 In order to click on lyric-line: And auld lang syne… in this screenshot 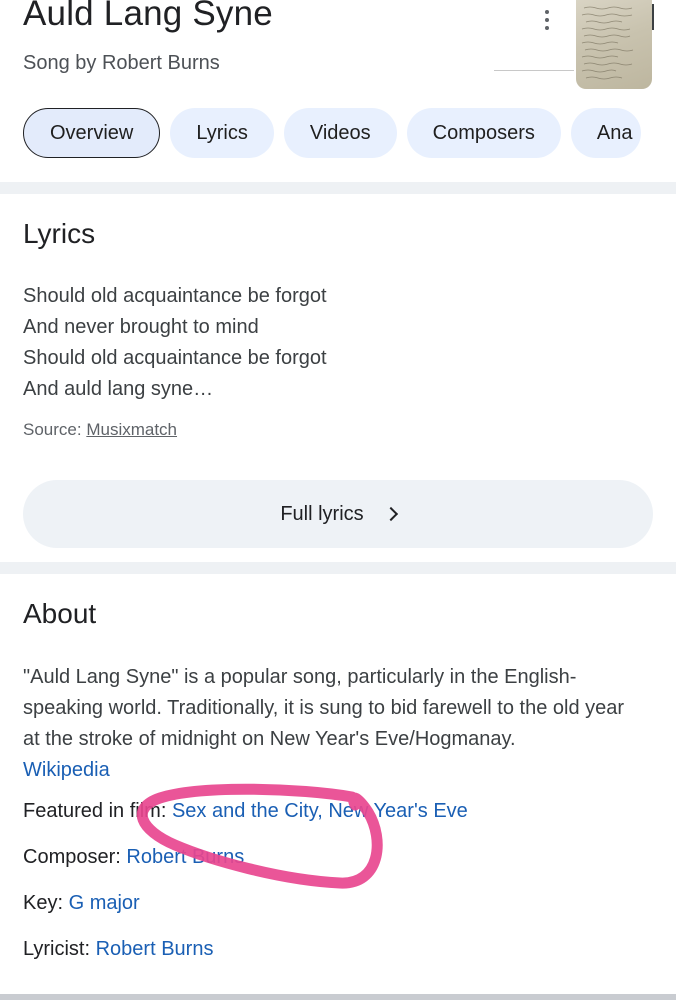, I will do `click(118, 389)`.